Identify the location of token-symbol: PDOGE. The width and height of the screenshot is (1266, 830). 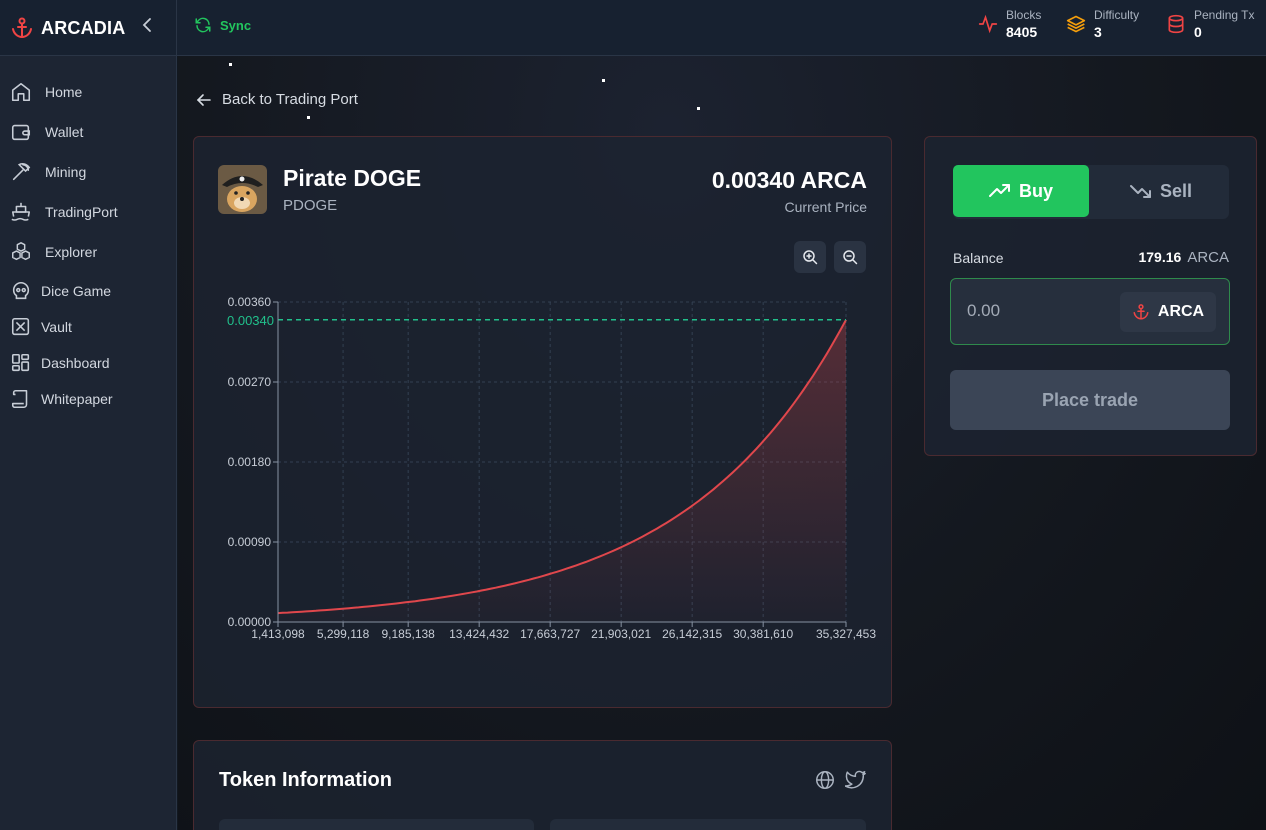
(310, 205).